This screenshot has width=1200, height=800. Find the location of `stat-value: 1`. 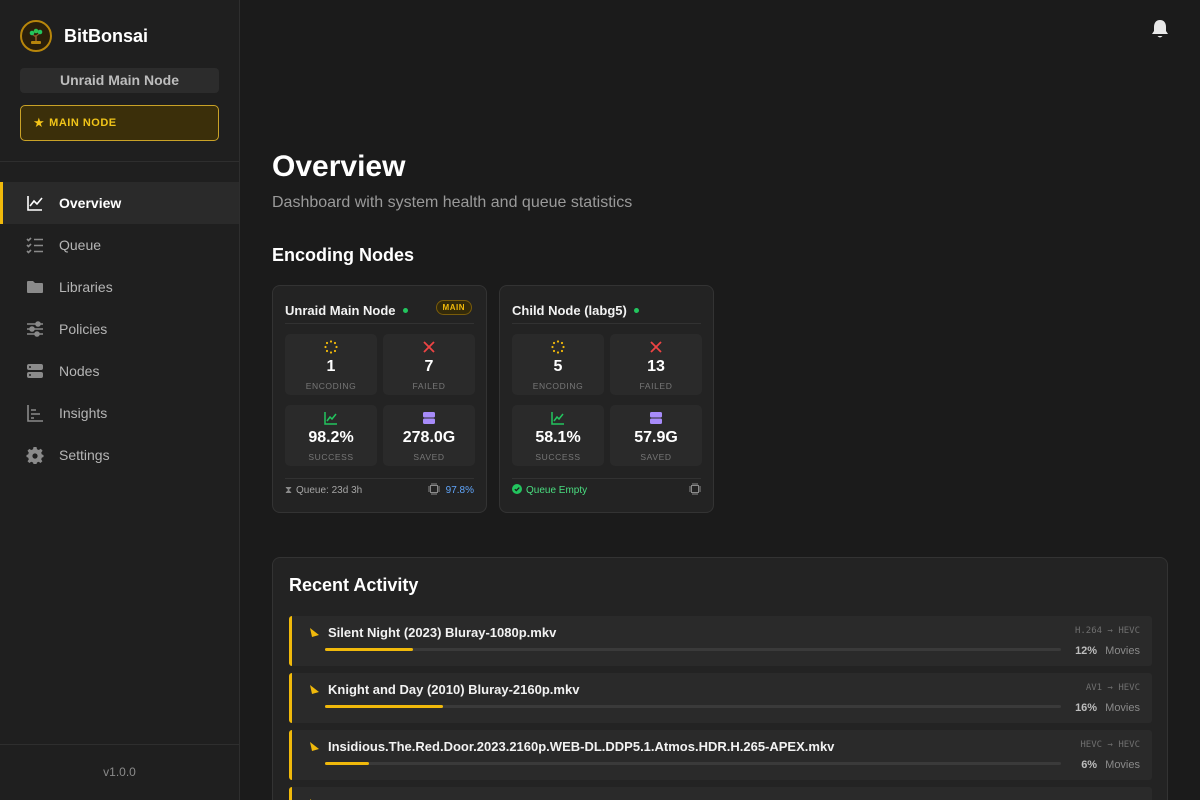

stat-value: 1 is located at coordinates (331, 366).